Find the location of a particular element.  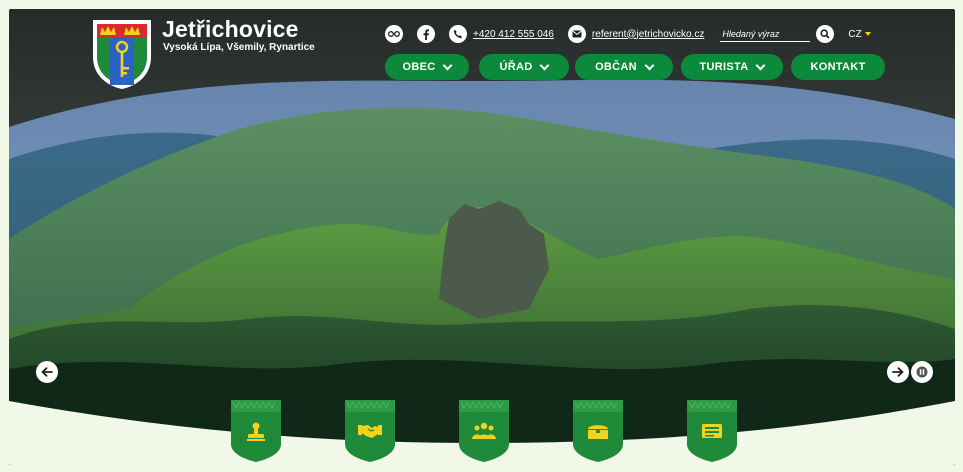

nav-item-obec: OBEC is located at coordinates (427, 67).